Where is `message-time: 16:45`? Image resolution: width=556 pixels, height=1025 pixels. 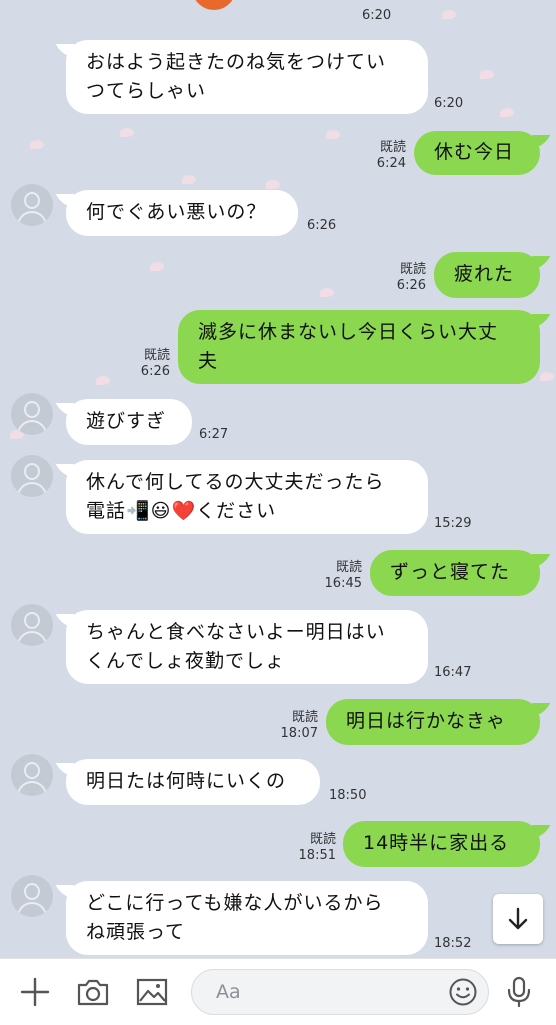
message-time: 16:45 is located at coordinates (343, 583).